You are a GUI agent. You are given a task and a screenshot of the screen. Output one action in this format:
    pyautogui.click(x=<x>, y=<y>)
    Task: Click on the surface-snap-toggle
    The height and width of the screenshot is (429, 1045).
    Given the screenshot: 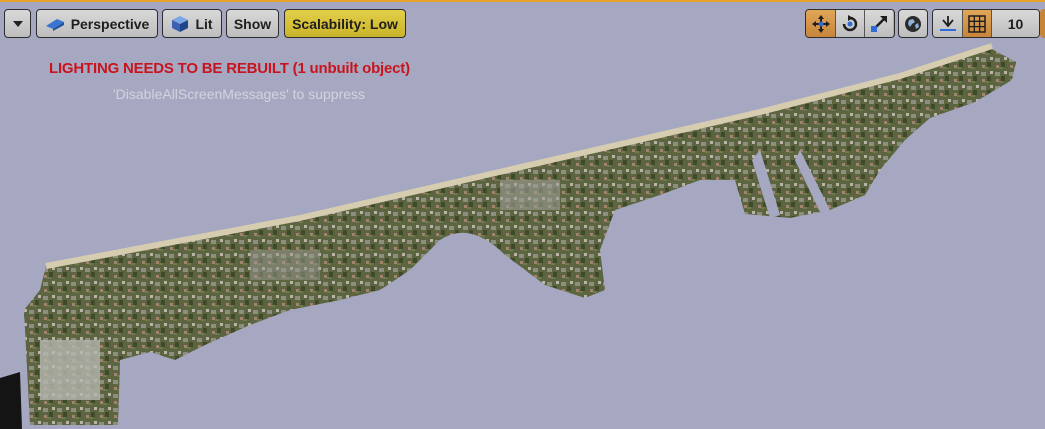 What is the action you would take?
    pyautogui.click(x=947, y=23)
    